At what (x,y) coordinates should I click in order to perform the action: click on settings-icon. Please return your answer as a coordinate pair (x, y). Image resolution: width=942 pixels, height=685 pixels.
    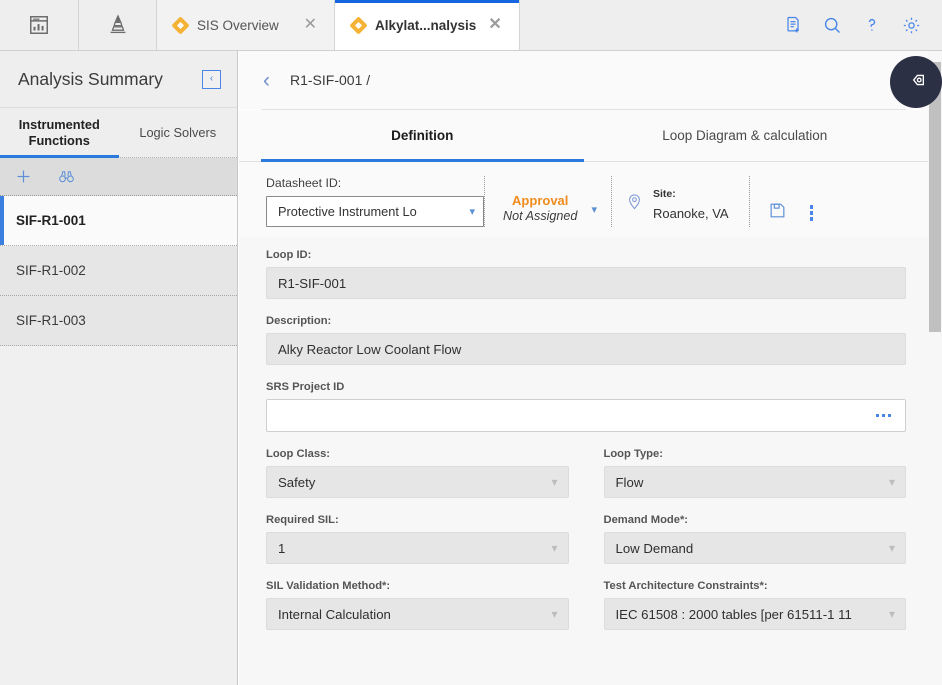
    Looking at the image, I should click on (911, 25).